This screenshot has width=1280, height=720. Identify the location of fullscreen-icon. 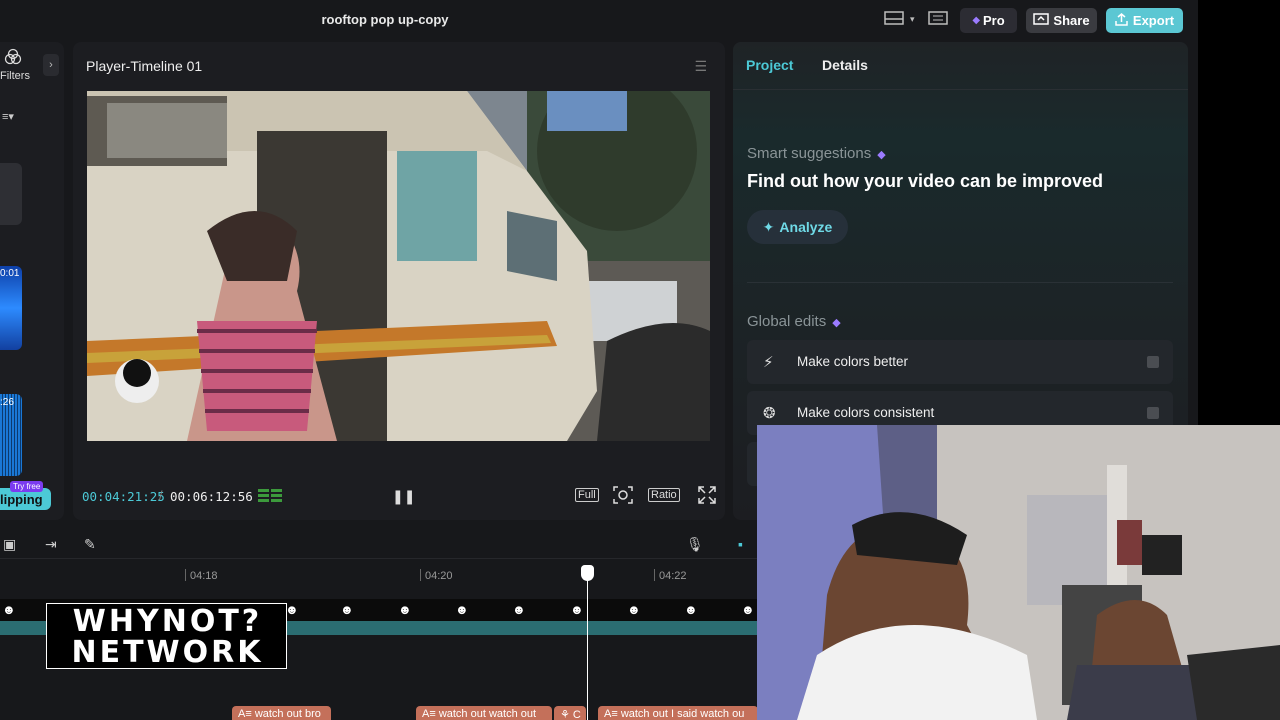
(707, 497).